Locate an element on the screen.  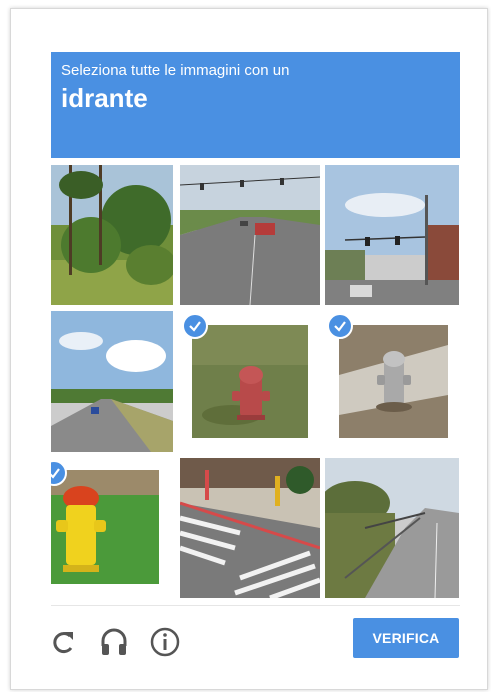
challenge-target: idrante is located at coordinates (104, 98).